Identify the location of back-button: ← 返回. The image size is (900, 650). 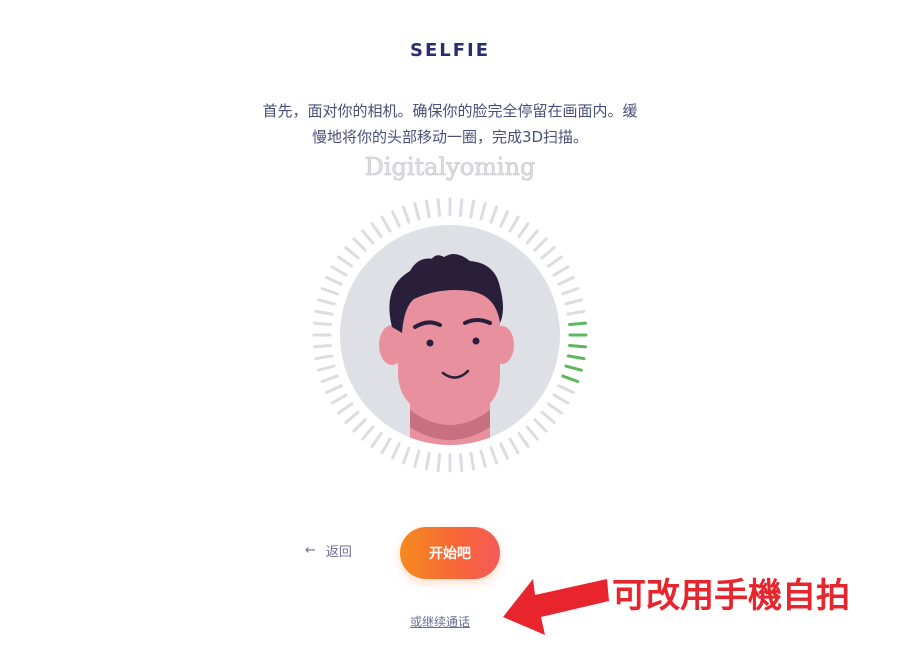
(328, 550).